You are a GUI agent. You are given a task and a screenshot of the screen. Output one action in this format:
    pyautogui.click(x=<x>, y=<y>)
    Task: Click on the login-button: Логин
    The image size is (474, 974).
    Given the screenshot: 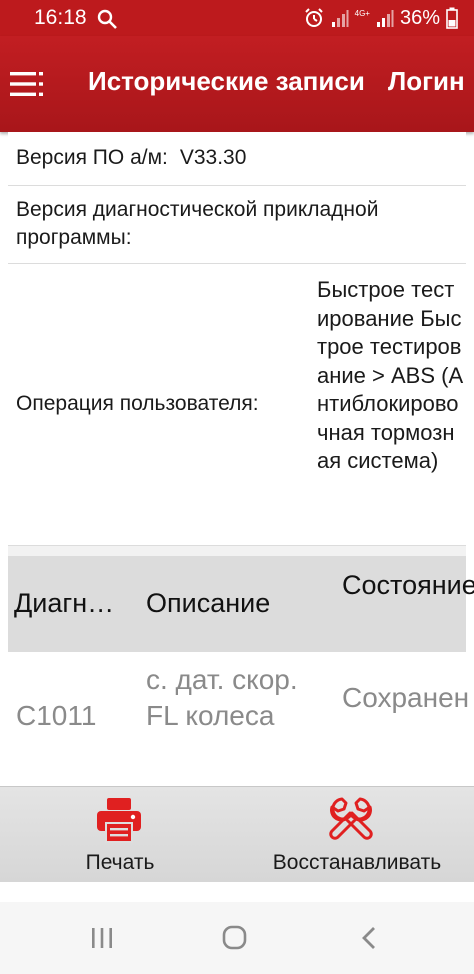 What is the action you would take?
    pyautogui.click(x=426, y=81)
    